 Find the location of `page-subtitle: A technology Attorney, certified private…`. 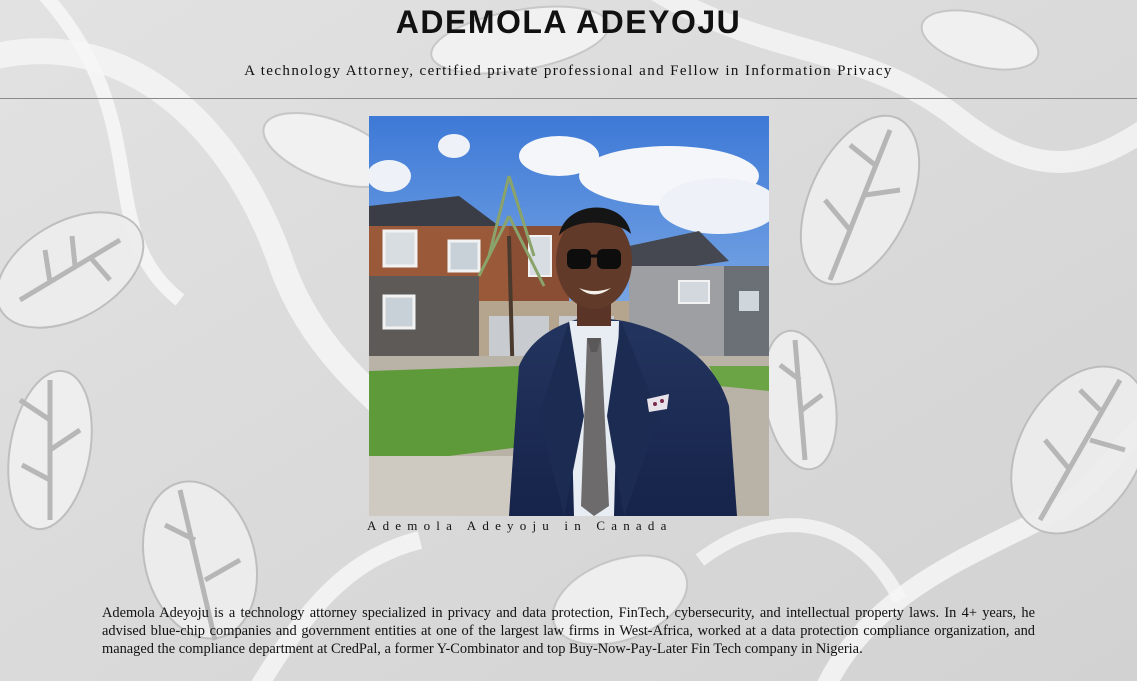

page-subtitle: A technology Attorney, certified private… is located at coordinates (568, 71).